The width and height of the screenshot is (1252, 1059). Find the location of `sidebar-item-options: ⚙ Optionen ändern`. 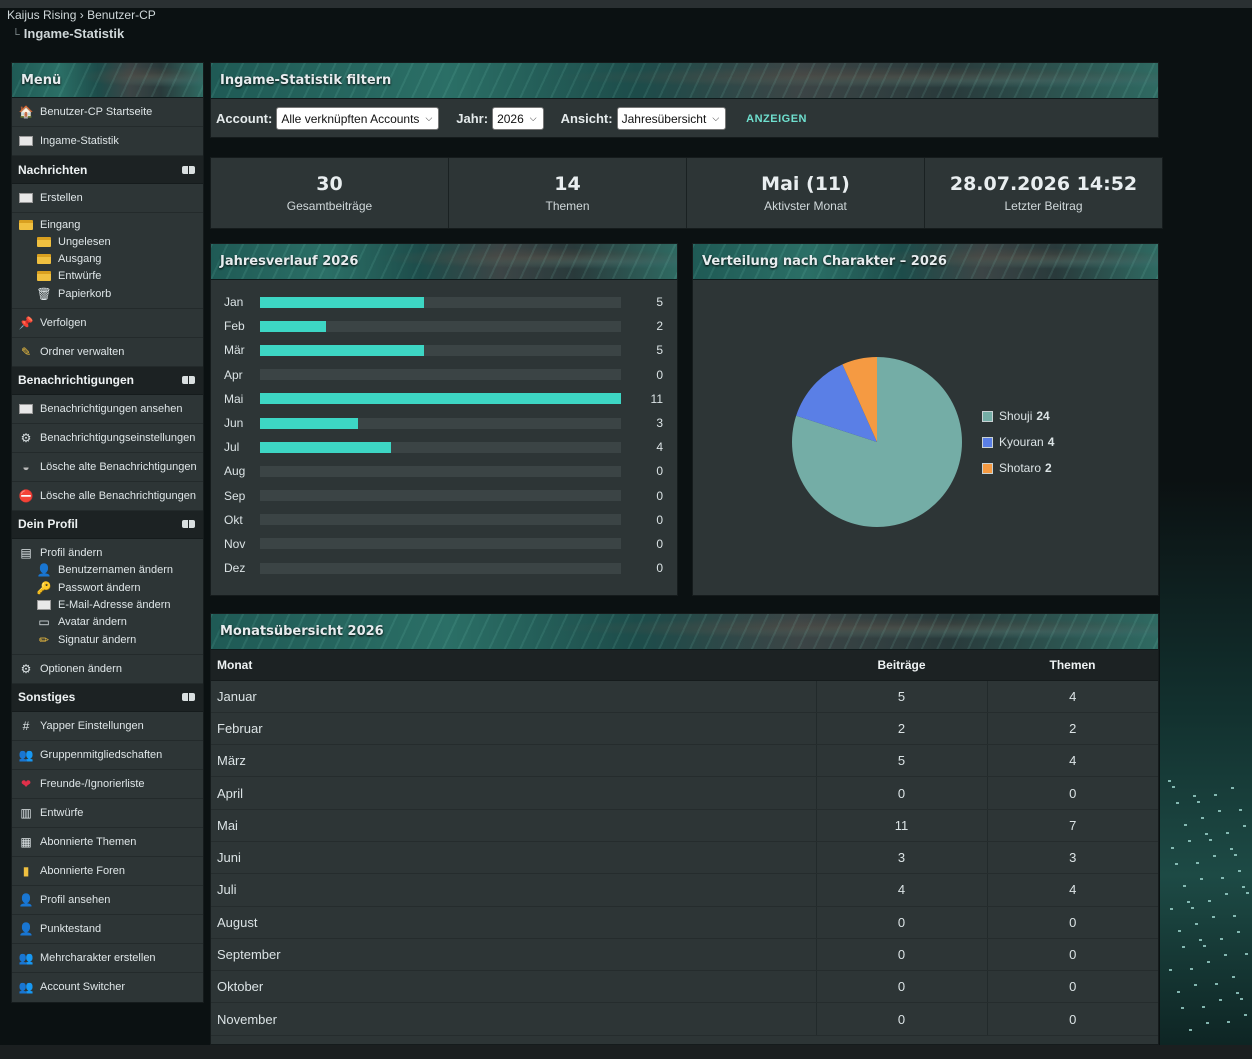

sidebar-item-options: ⚙ Optionen ändern is located at coordinates (107, 669).